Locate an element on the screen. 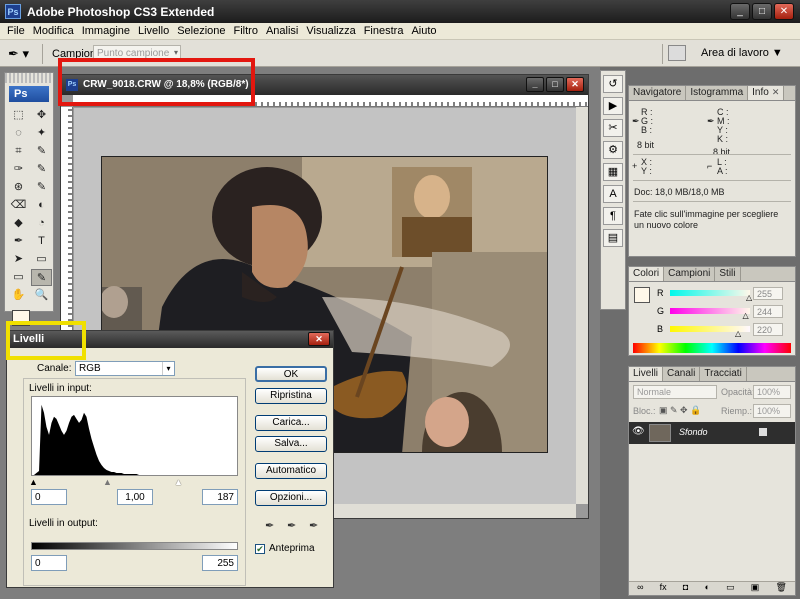 The height and width of the screenshot is (599, 800). doc-minimize-button: _ is located at coordinates (535, 84).